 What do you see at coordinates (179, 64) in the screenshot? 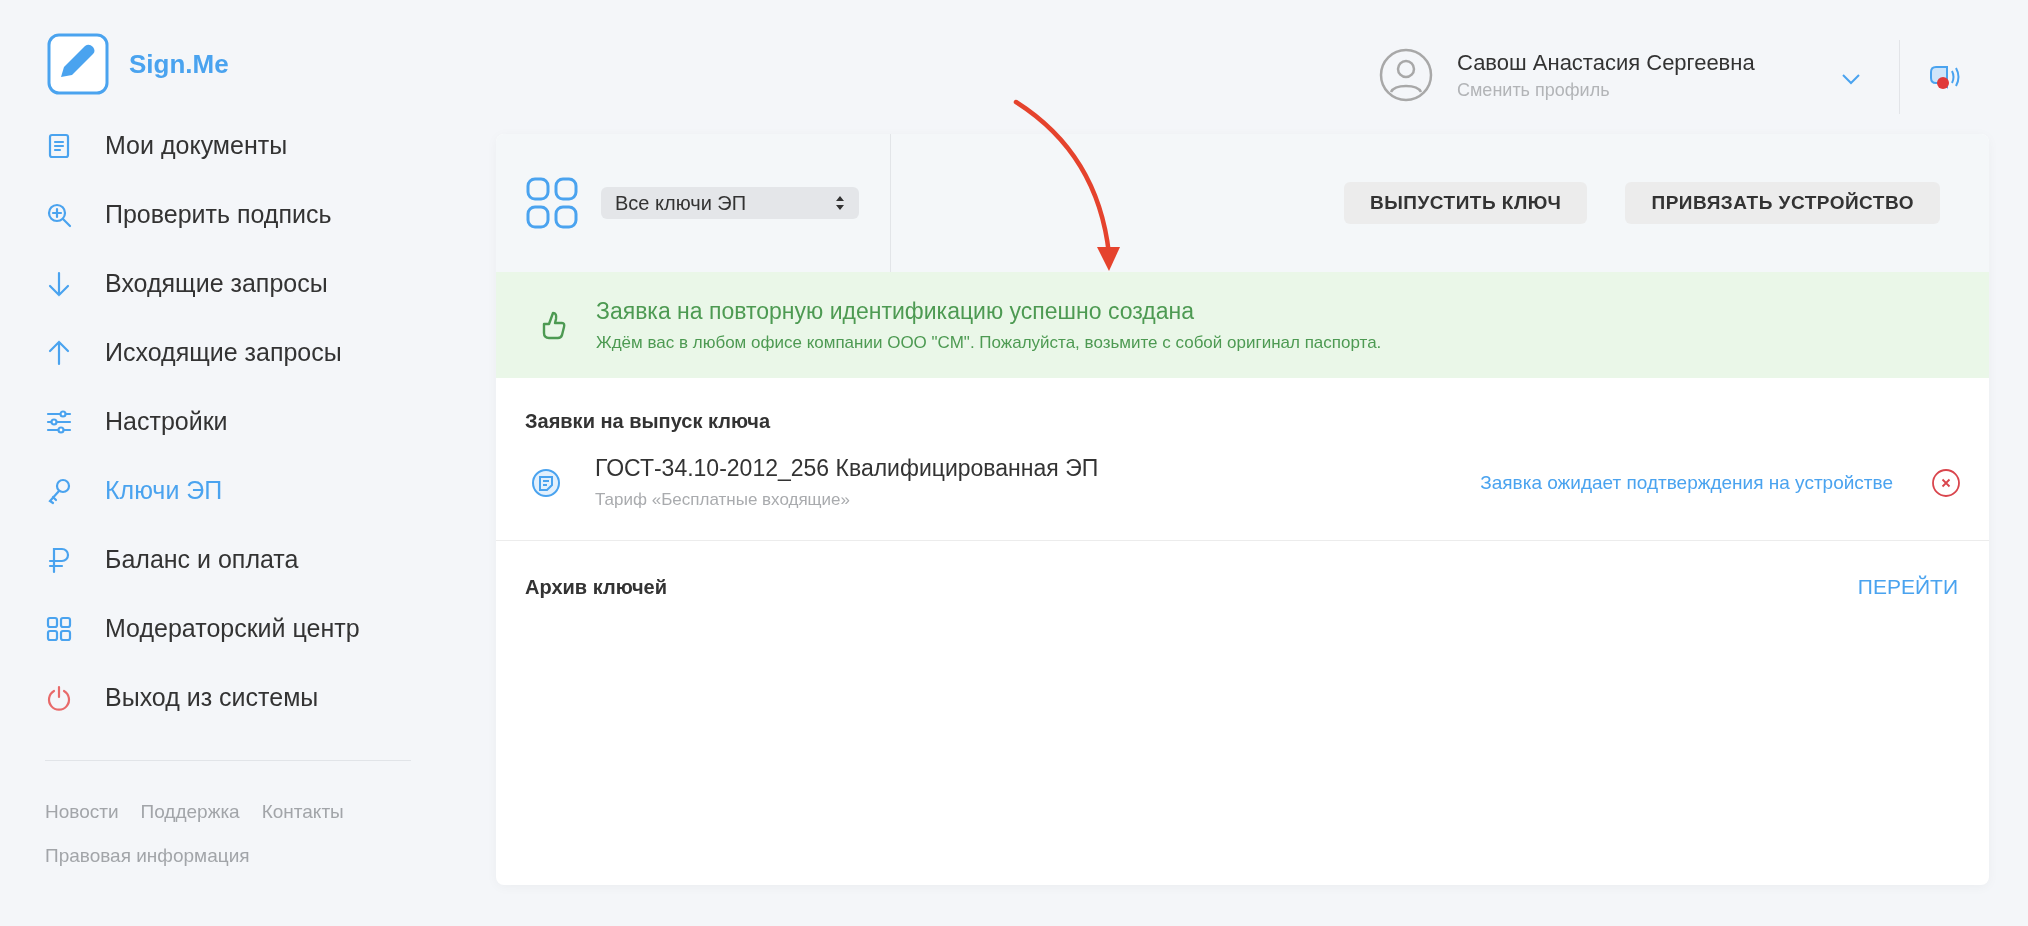
I see `brand-name: Sign.Me` at bounding box center [179, 64].